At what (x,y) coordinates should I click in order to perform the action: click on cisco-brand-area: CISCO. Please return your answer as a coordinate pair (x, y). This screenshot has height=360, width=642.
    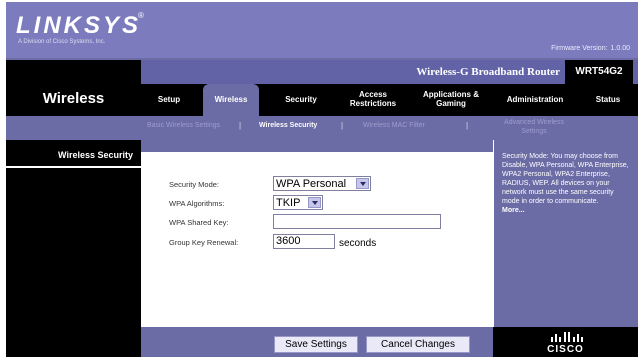
    Looking at the image, I should click on (565, 342).